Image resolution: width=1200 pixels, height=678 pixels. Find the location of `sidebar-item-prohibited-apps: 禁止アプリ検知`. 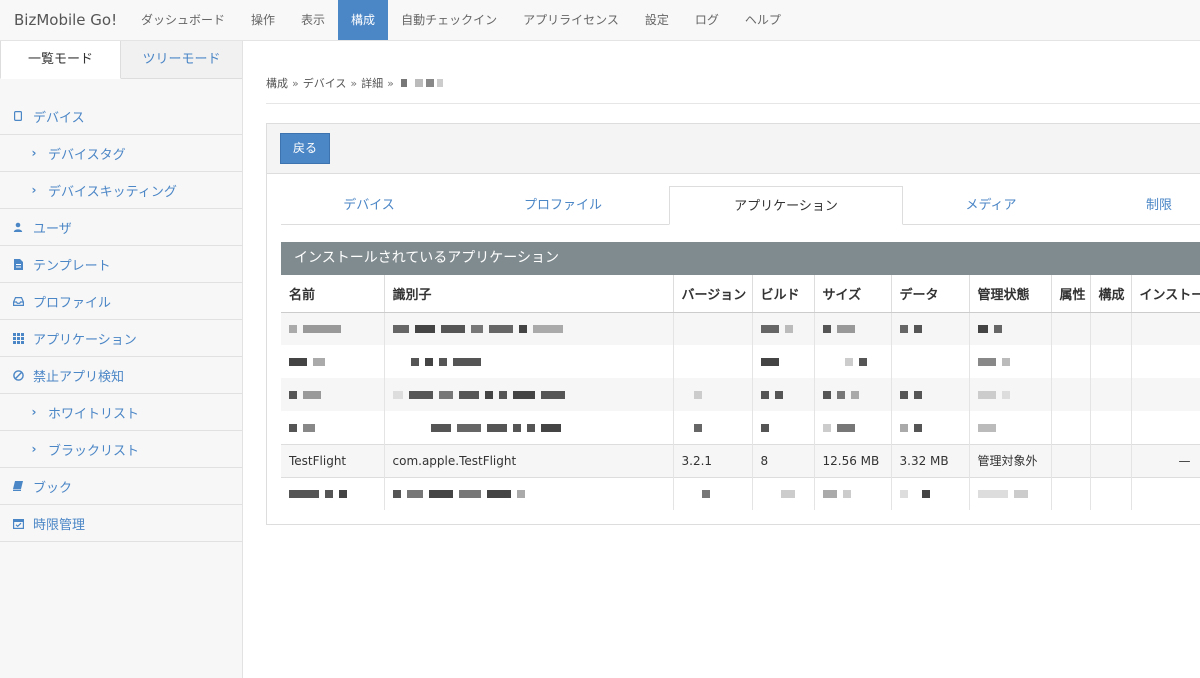

sidebar-item-prohibited-apps: 禁止アプリ検知 is located at coordinates (121, 375).